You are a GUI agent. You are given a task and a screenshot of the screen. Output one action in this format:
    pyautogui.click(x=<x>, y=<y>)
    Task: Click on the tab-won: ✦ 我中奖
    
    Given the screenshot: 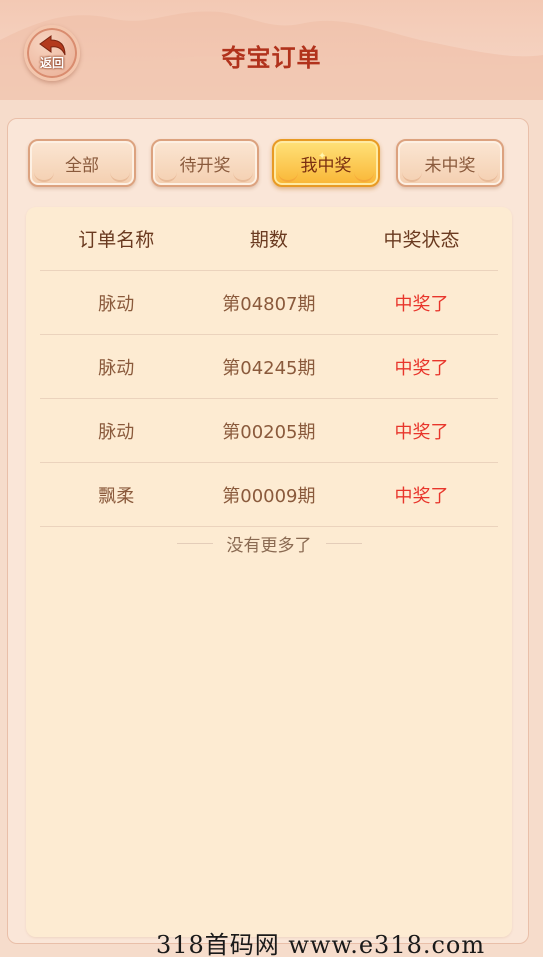 What is the action you would take?
    pyautogui.click(x=326, y=163)
    